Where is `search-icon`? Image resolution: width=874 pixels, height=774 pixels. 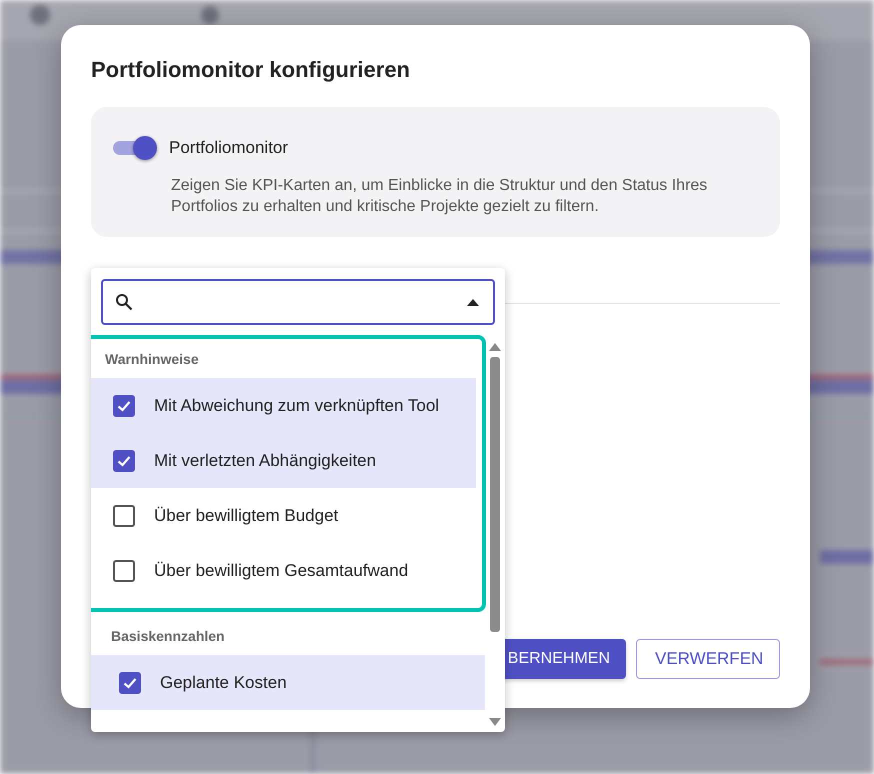
search-icon is located at coordinates (124, 302).